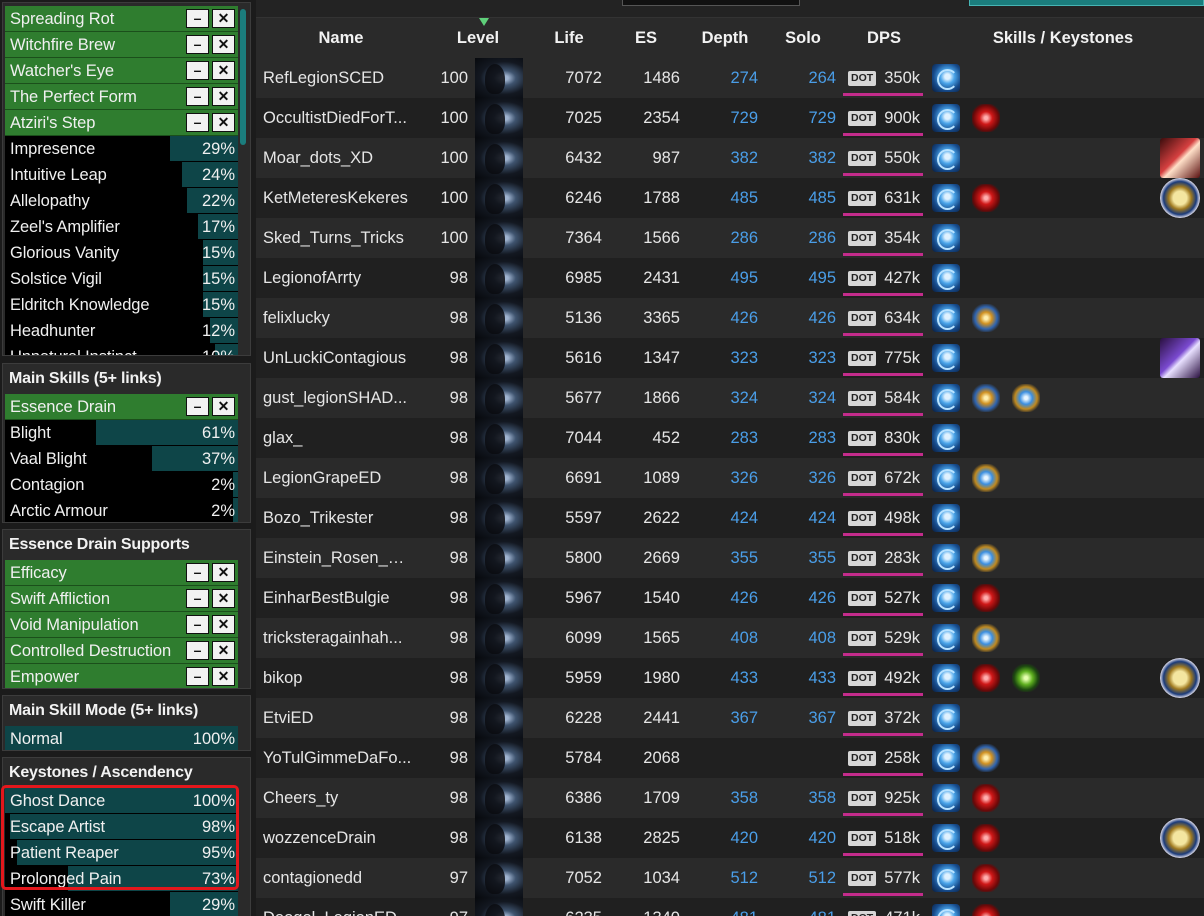  Describe the element at coordinates (121, 651) in the screenshot. I see `selected-filter-row: Controlled Destruction – ✕` at that location.